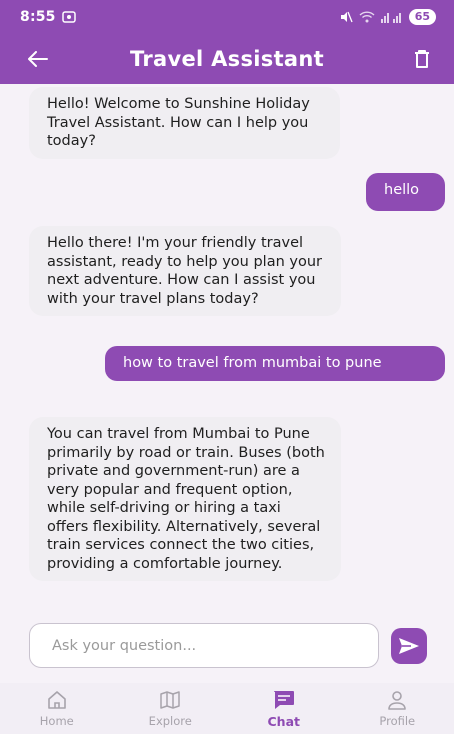 The image size is (454, 734). I want to click on status-right: 65, so click(387, 17).